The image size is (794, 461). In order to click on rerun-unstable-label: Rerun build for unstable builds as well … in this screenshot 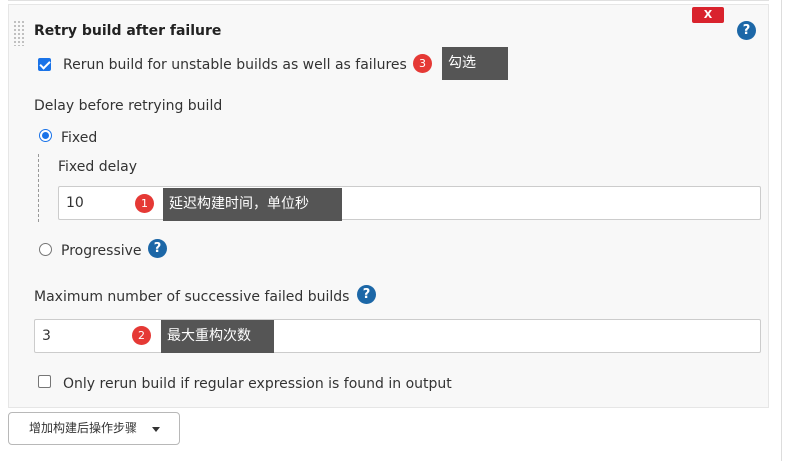, I will do `click(235, 65)`.